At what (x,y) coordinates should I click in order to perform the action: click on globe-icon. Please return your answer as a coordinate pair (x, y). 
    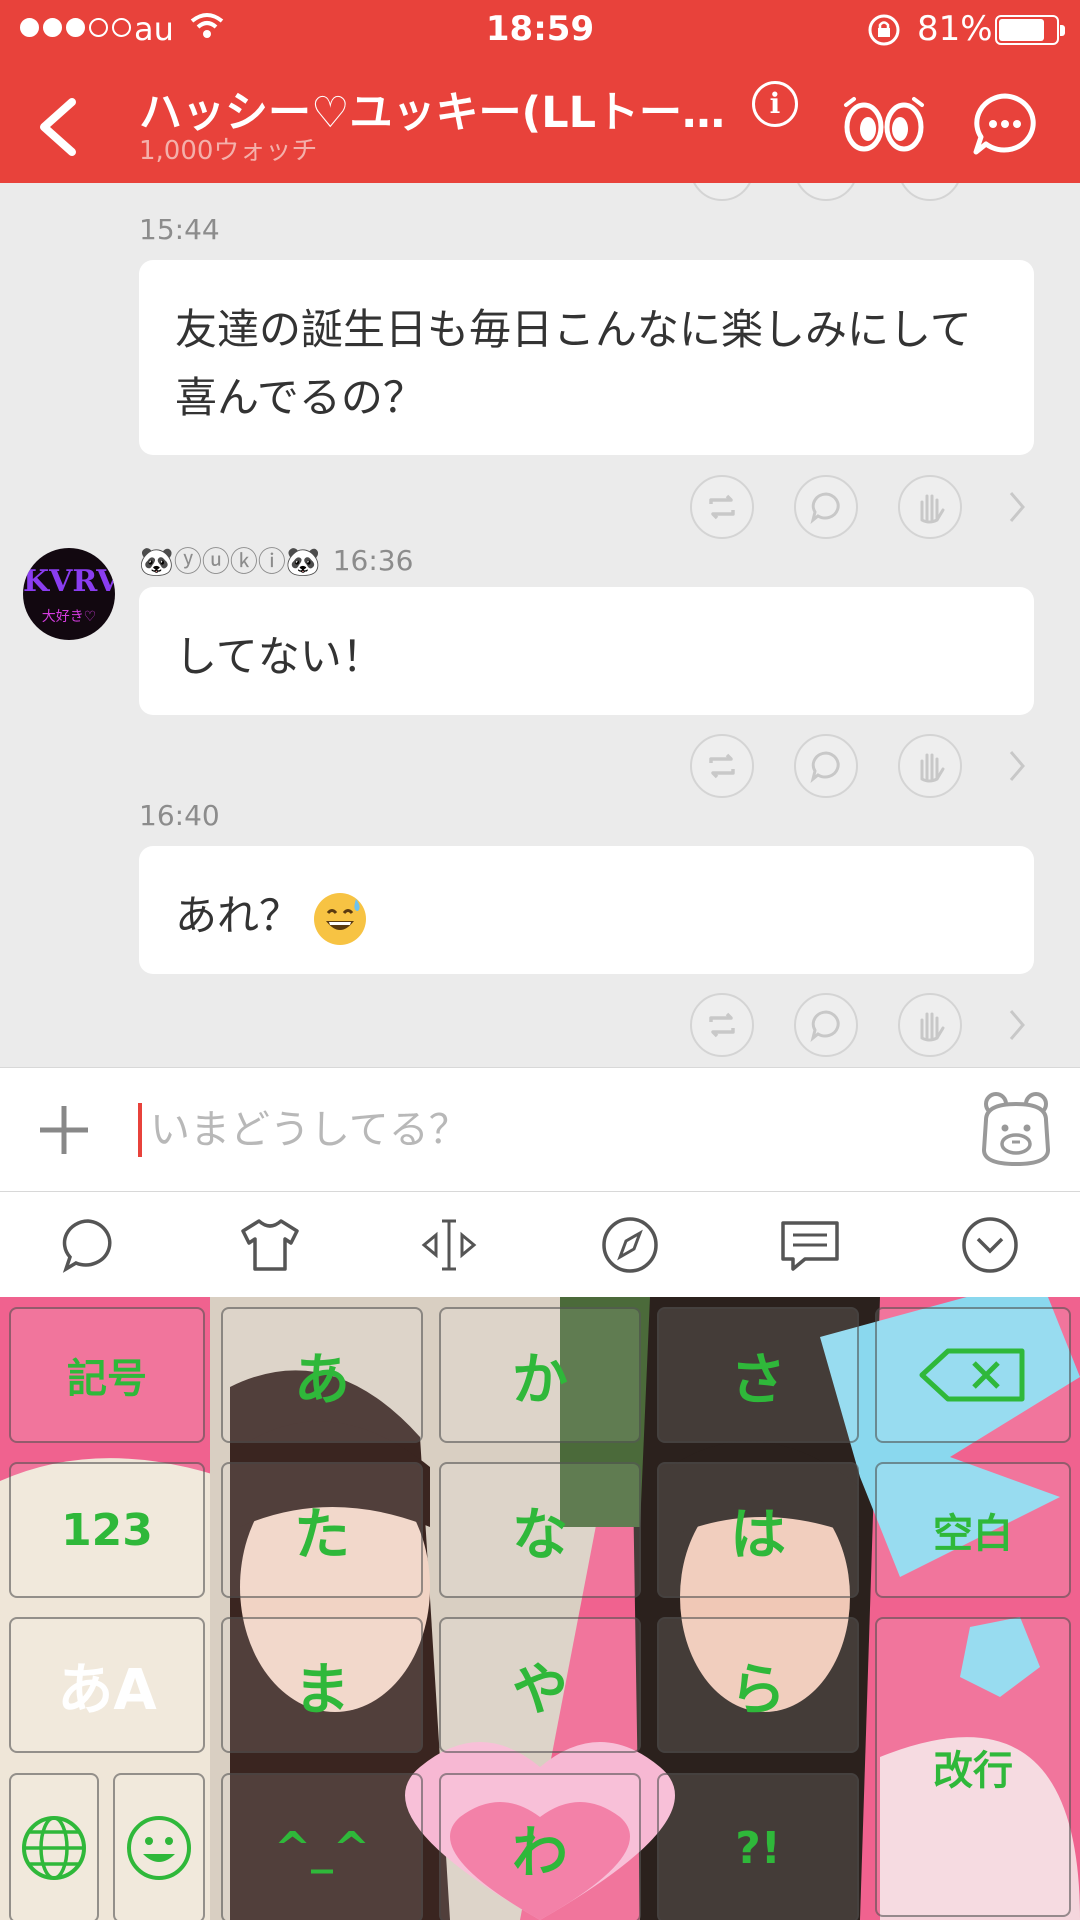
    Looking at the image, I should click on (54, 1848).